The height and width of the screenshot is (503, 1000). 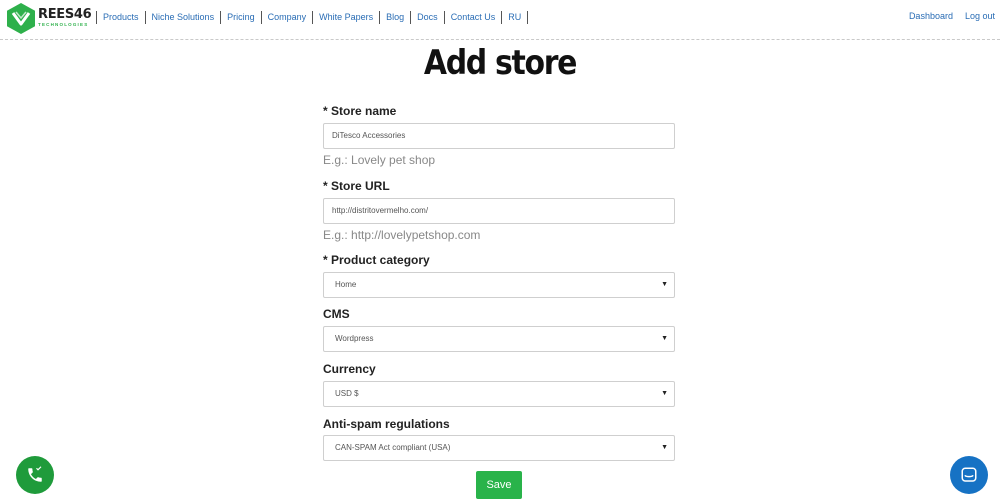 What do you see at coordinates (21, 18) in the screenshot?
I see `logo-hexagon-icon` at bounding box center [21, 18].